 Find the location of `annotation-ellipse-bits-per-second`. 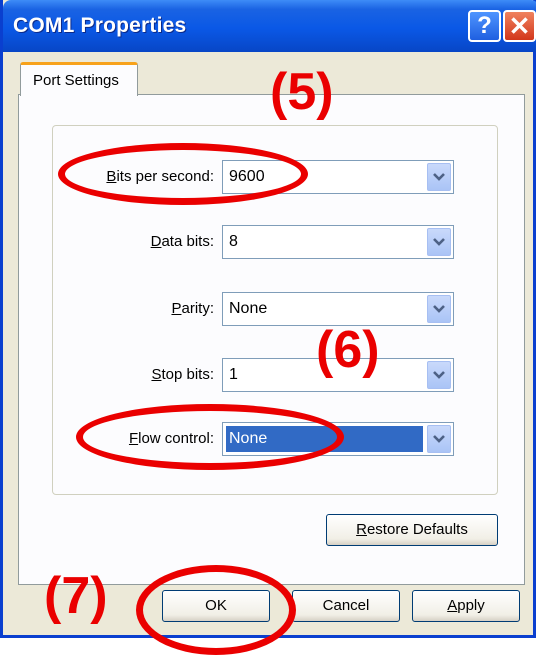

annotation-ellipse-bits-per-second is located at coordinates (183, 174).